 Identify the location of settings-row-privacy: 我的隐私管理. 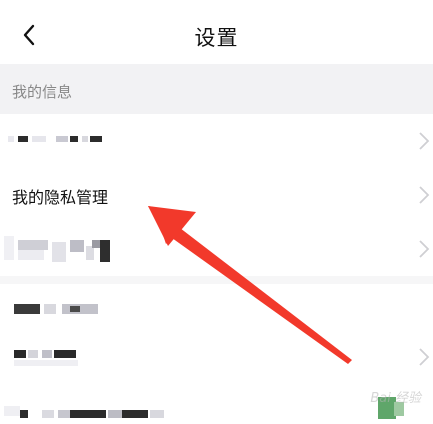
(216, 195).